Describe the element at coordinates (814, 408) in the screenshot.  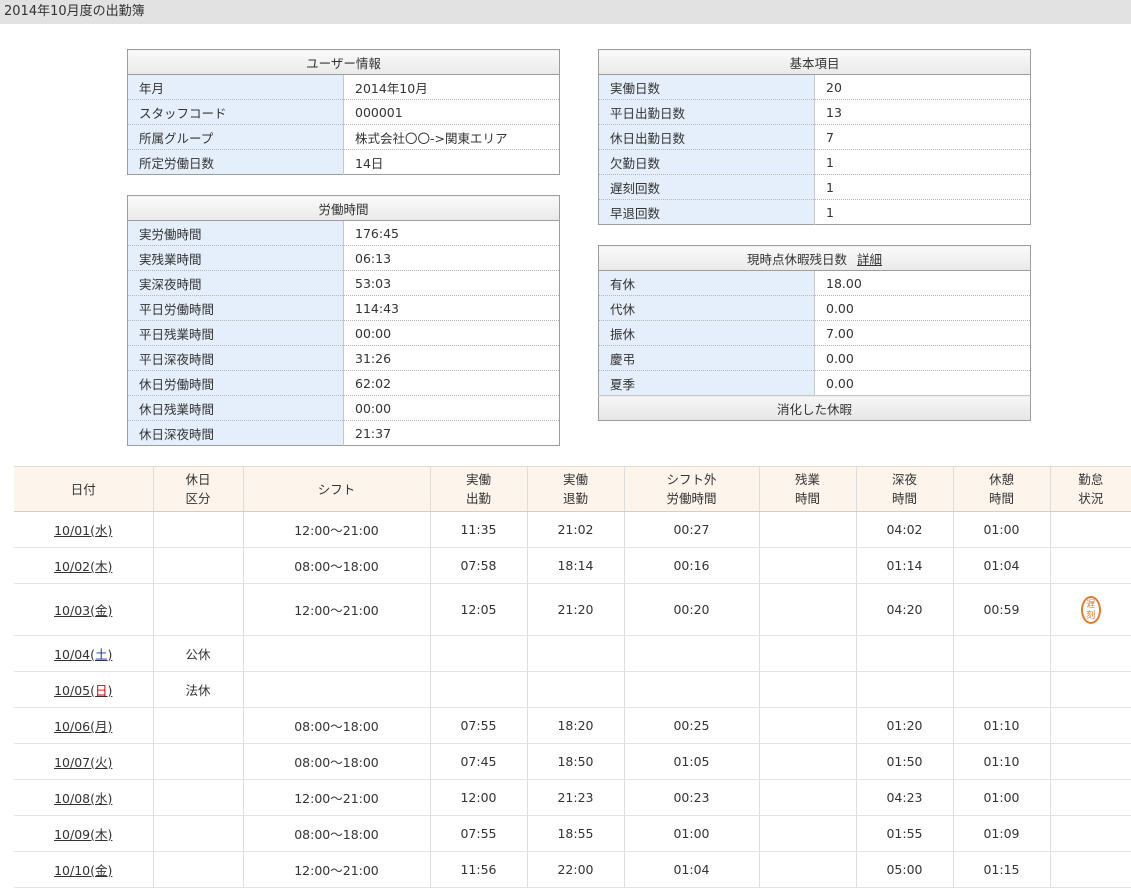
I see `used-leave-button: 消化した休暇` at that location.